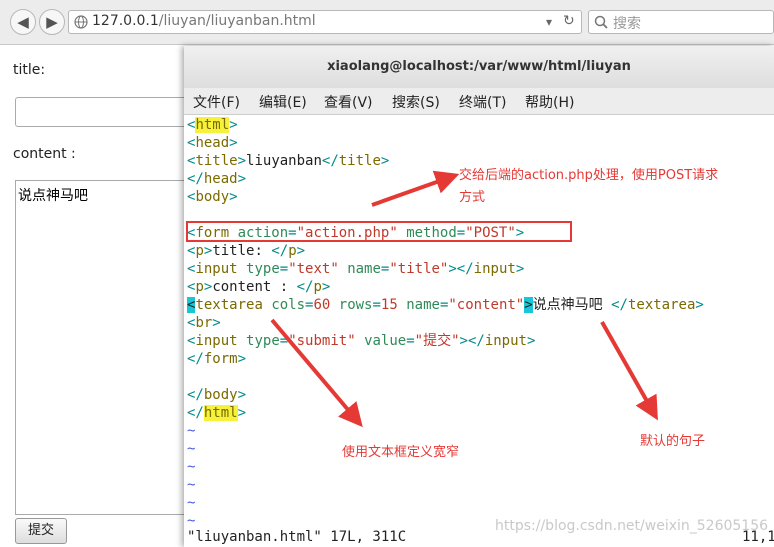 The height and width of the screenshot is (547, 774). What do you see at coordinates (632, 526) in the screenshot?
I see `watermark: https://blog.csdn.net/weixin_52605156` at bounding box center [632, 526].